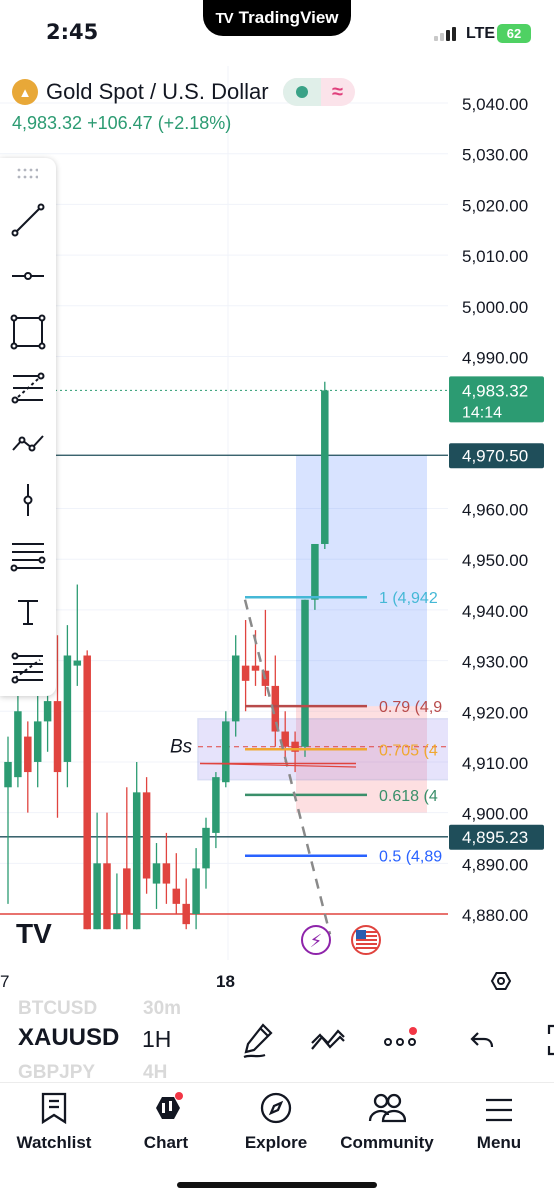 This screenshot has width=554, height=1200. I want to click on fullscreen-button, so click(543, 1040).